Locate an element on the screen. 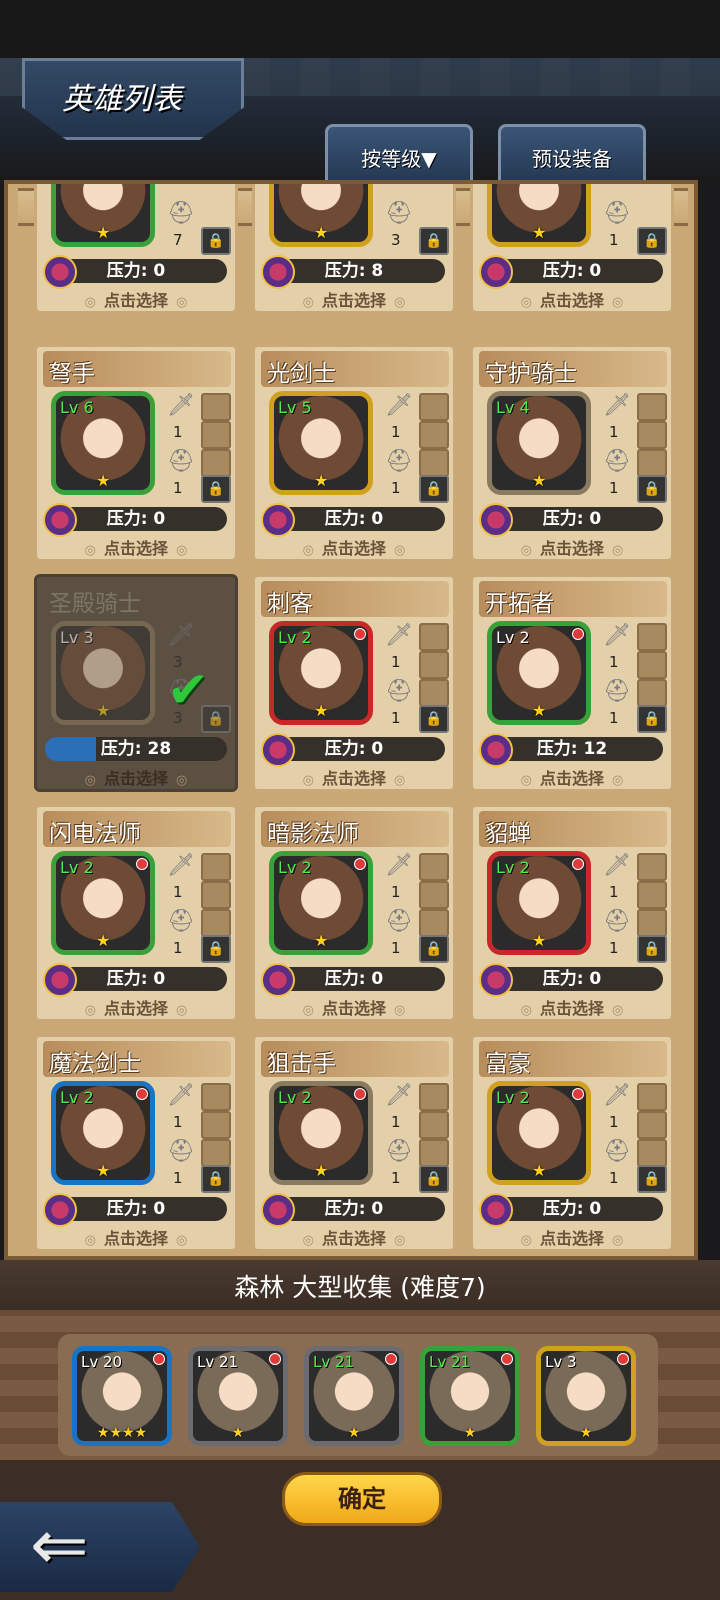  hero-card: ★ ⛑ 1 🔒 压力: 0 点击选择 is located at coordinates (572, 249).